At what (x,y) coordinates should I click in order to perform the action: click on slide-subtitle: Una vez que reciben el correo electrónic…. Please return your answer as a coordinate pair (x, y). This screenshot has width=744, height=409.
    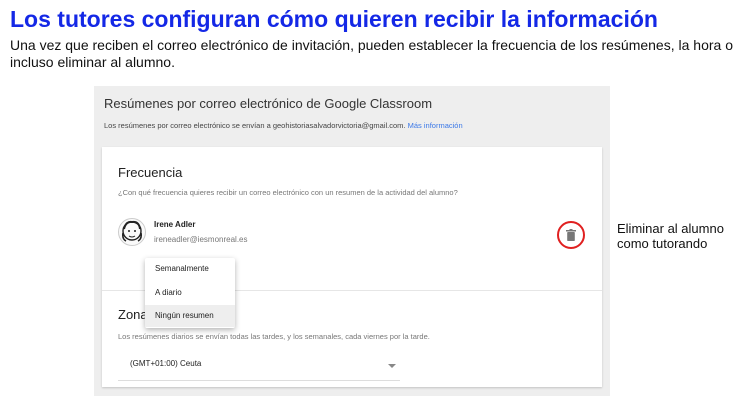
    Looking at the image, I should click on (371, 53).